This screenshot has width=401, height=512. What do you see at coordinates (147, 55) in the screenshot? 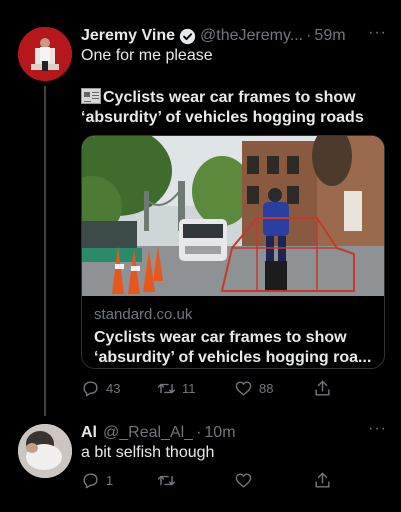
I see `tweet-text: One for me please` at bounding box center [147, 55].